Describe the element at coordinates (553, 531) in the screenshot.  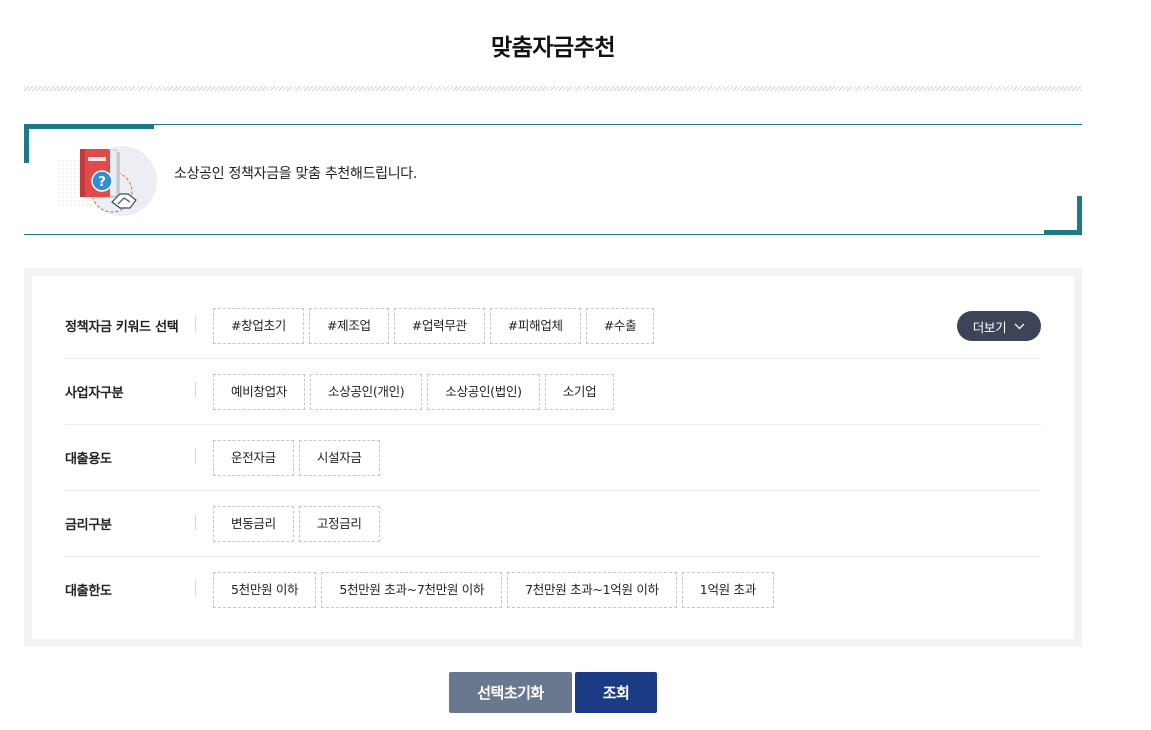
I see `filter-row-interest-type: 금리구분 변동금리 고정금리` at that location.